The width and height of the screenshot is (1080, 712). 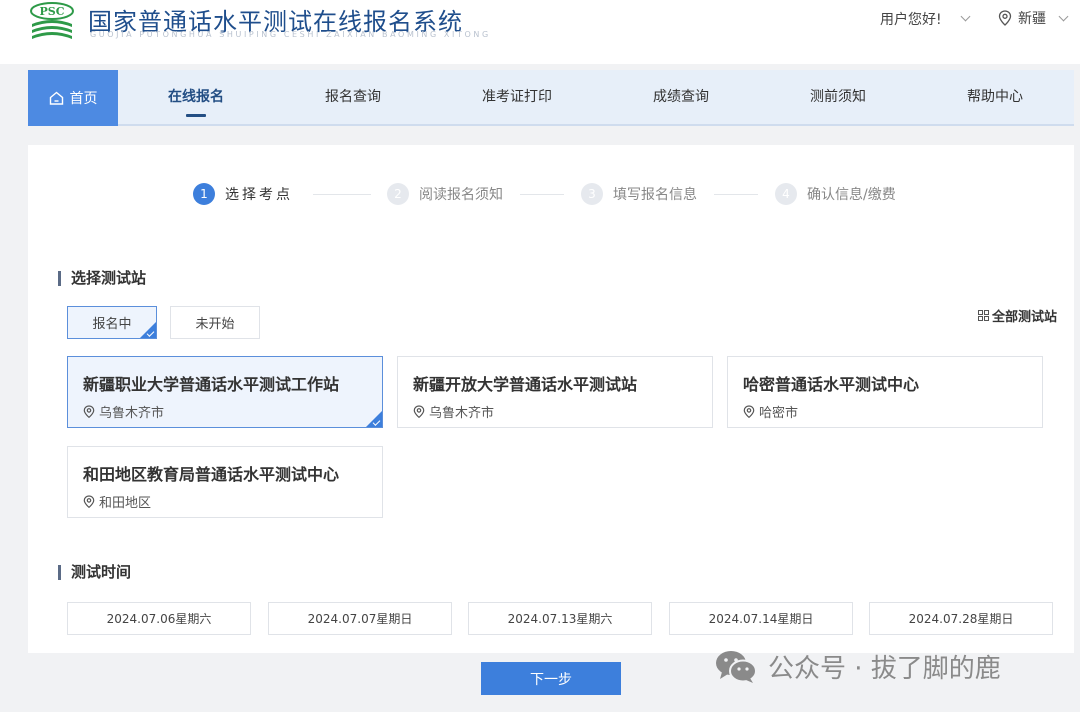 What do you see at coordinates (94, 572) in the screenshot?
I see `time-section-title: 测试时间` at bounding box center [94, 572].